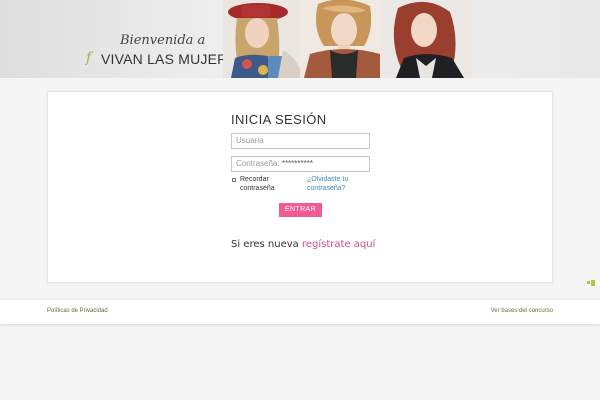  What do you see at coordinates (300, 210) in the screenshot?
I see `submit-button: ENTRAR` at bounding box center [300, 210].